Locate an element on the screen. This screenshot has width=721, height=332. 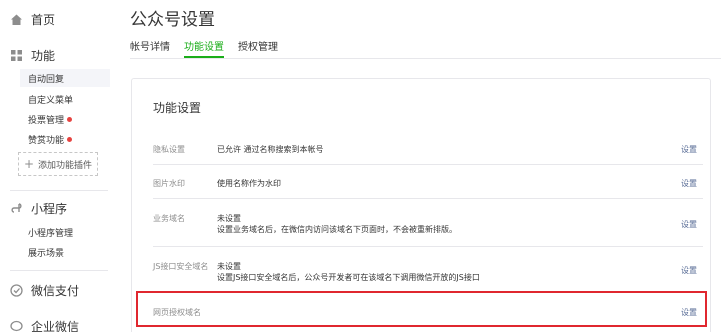
settings-row-privacy: 隐私设置 已允许 通过名称搜索到本帐号 设置 is located at coordinates (428, 148).